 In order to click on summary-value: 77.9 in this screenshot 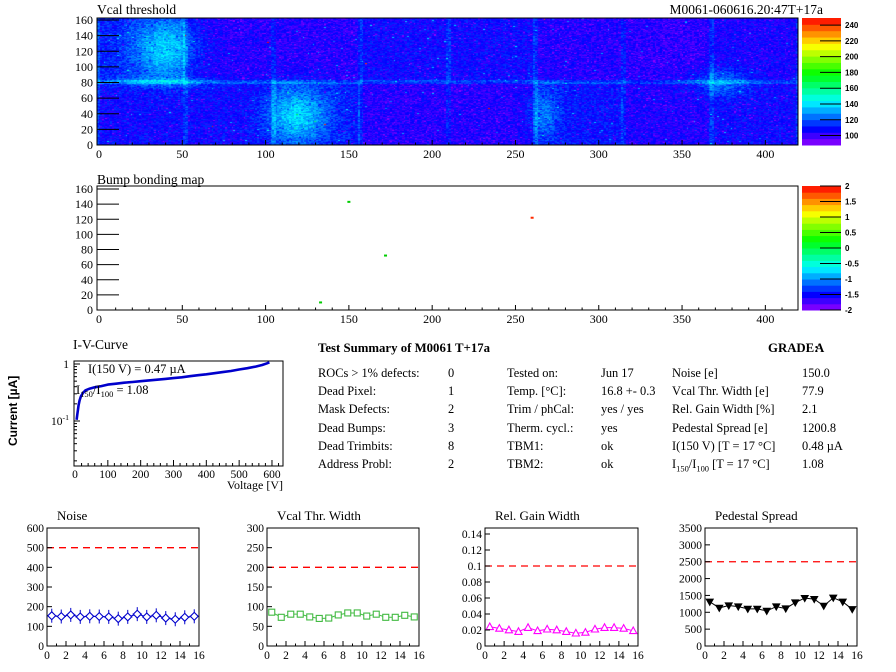, I will do `click(813, 391)`.